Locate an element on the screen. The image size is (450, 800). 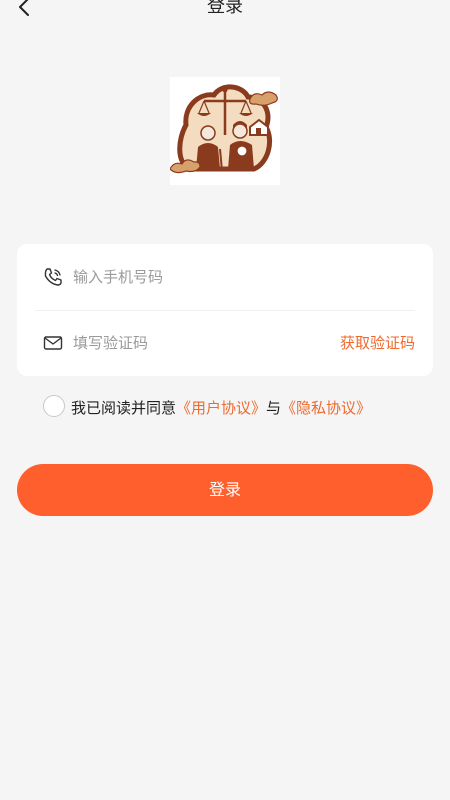
agreement-conjunction: 与 is located at coordinates (274, 408).